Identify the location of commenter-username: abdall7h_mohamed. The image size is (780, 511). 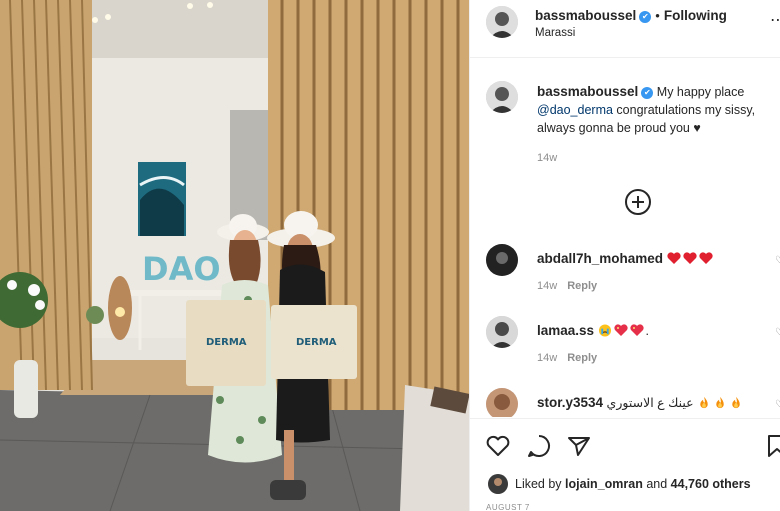
(600, 258).